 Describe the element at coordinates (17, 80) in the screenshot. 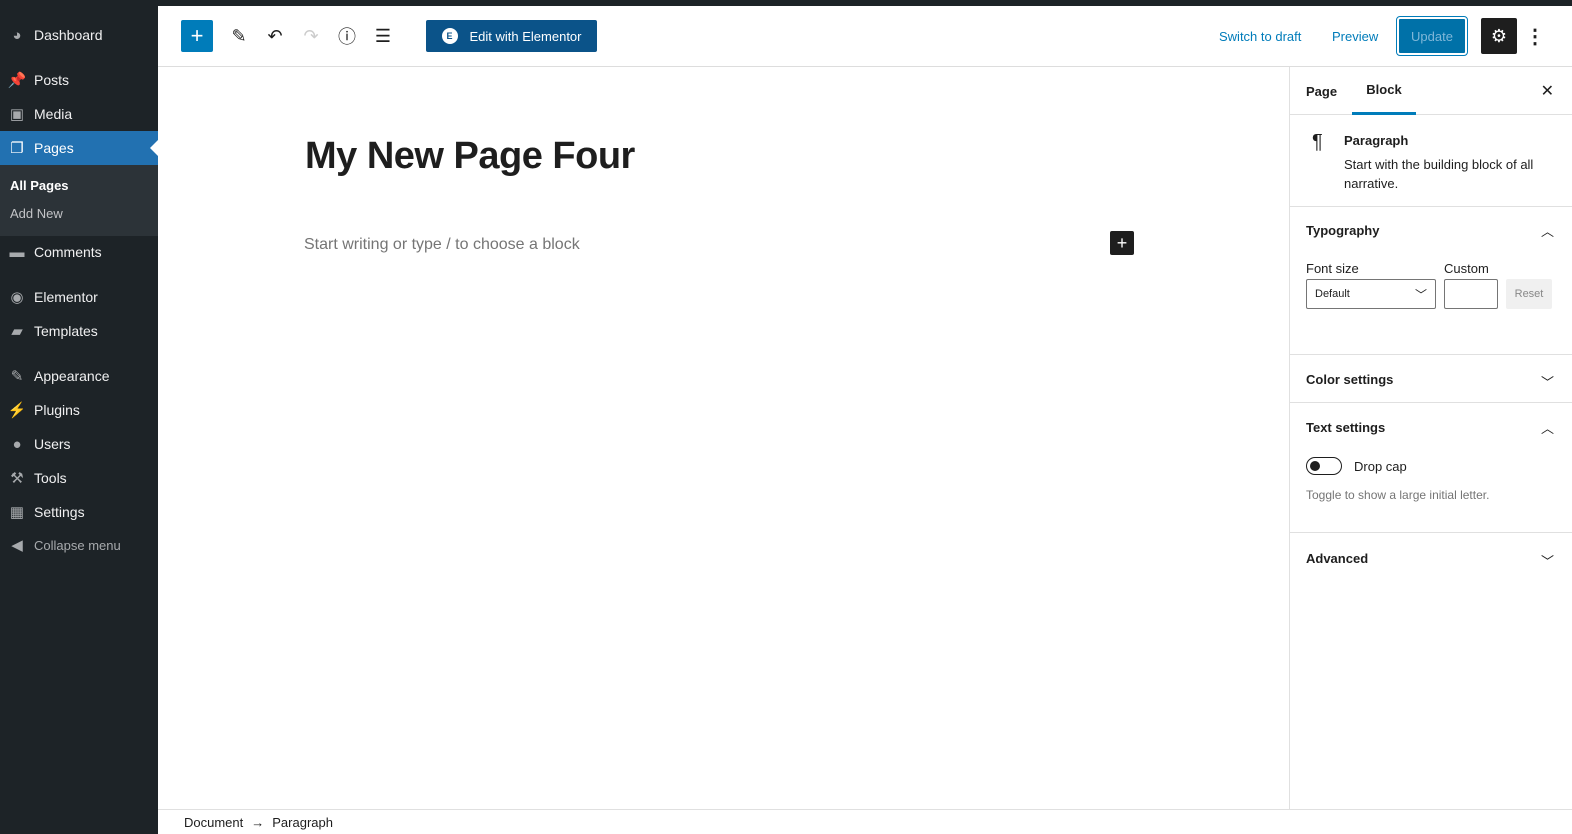

I see `pin-icon: 📌` at that location.